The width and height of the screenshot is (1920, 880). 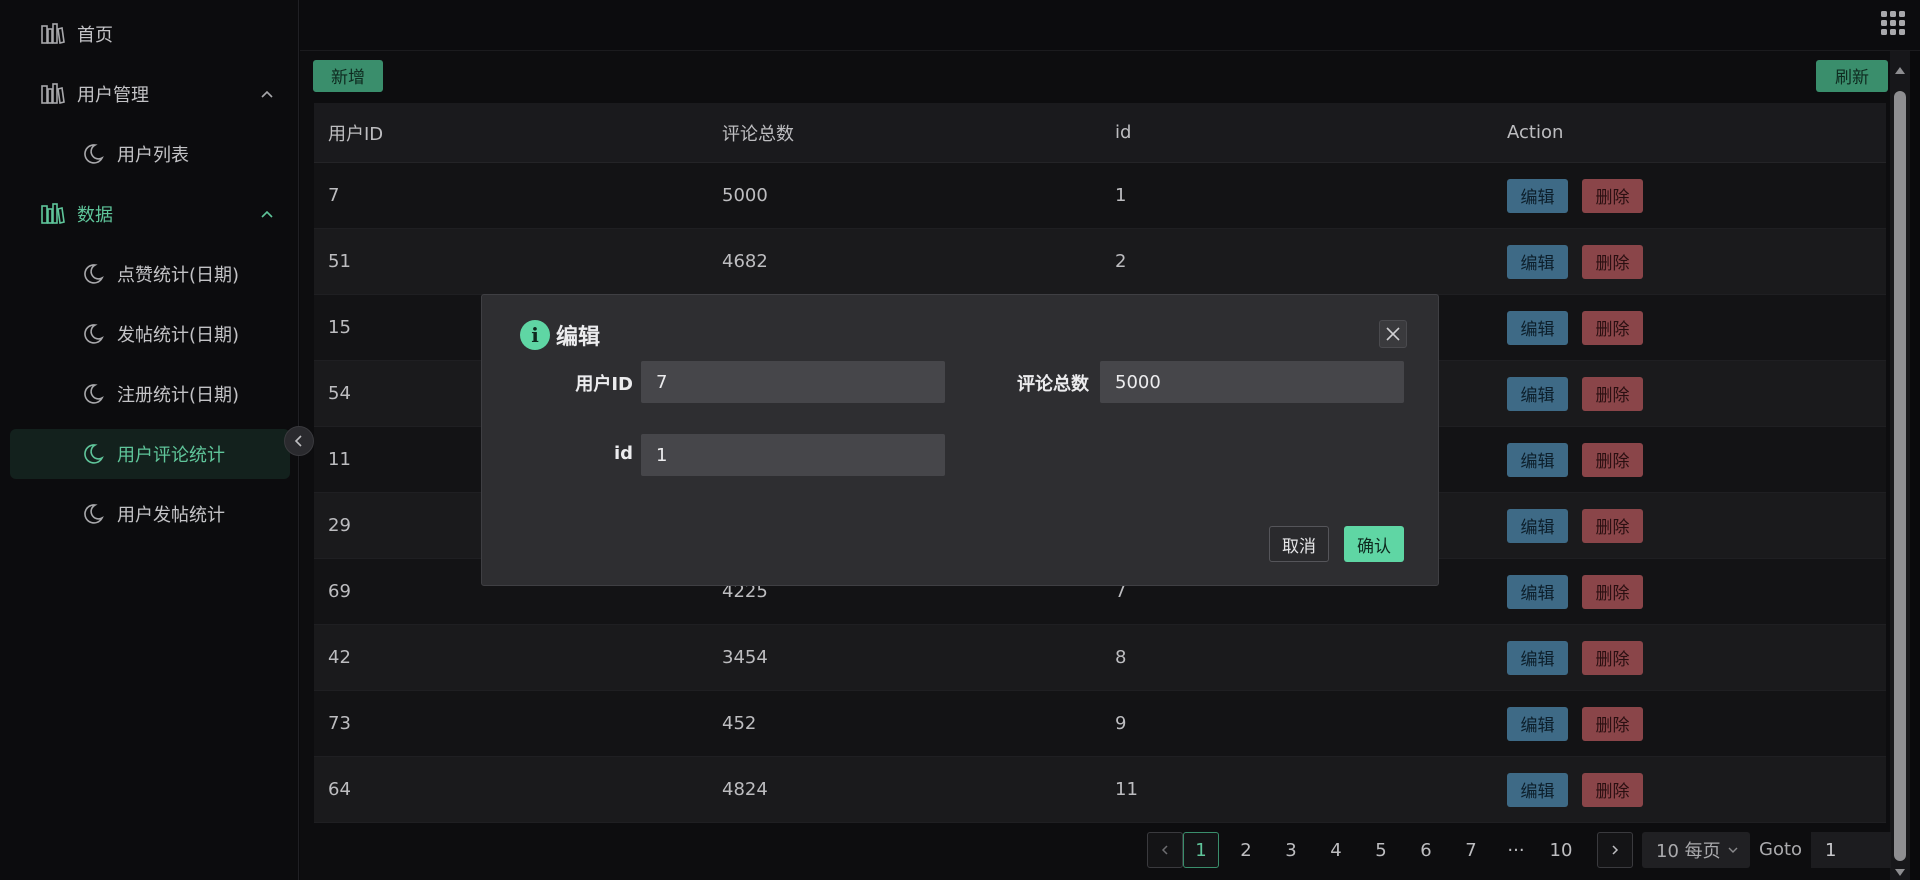 I want to click on sidebar-item-label: 首页, so click(x=95, y=35).